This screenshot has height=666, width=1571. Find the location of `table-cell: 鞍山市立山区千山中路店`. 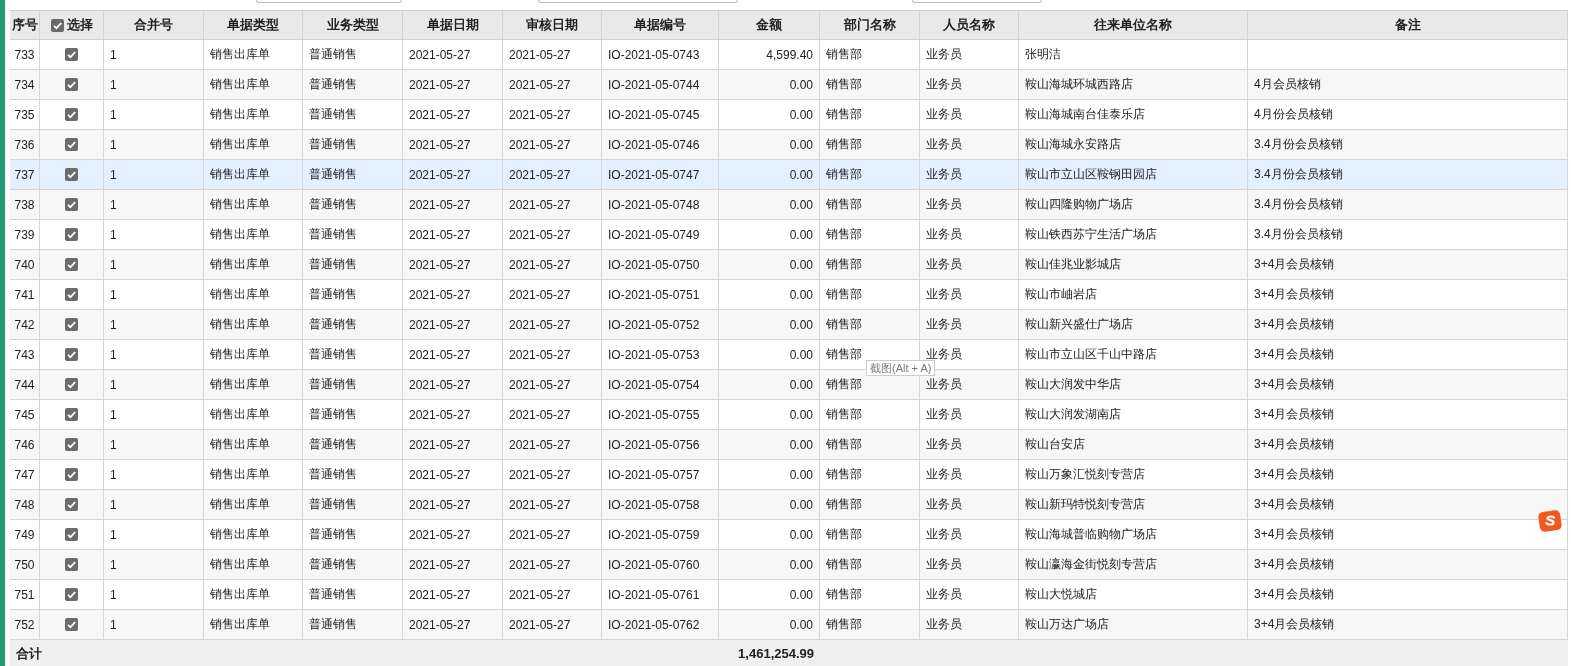

table-cell: 鞍山市立山区千山中路店 is located at coordinates (1133, 355).